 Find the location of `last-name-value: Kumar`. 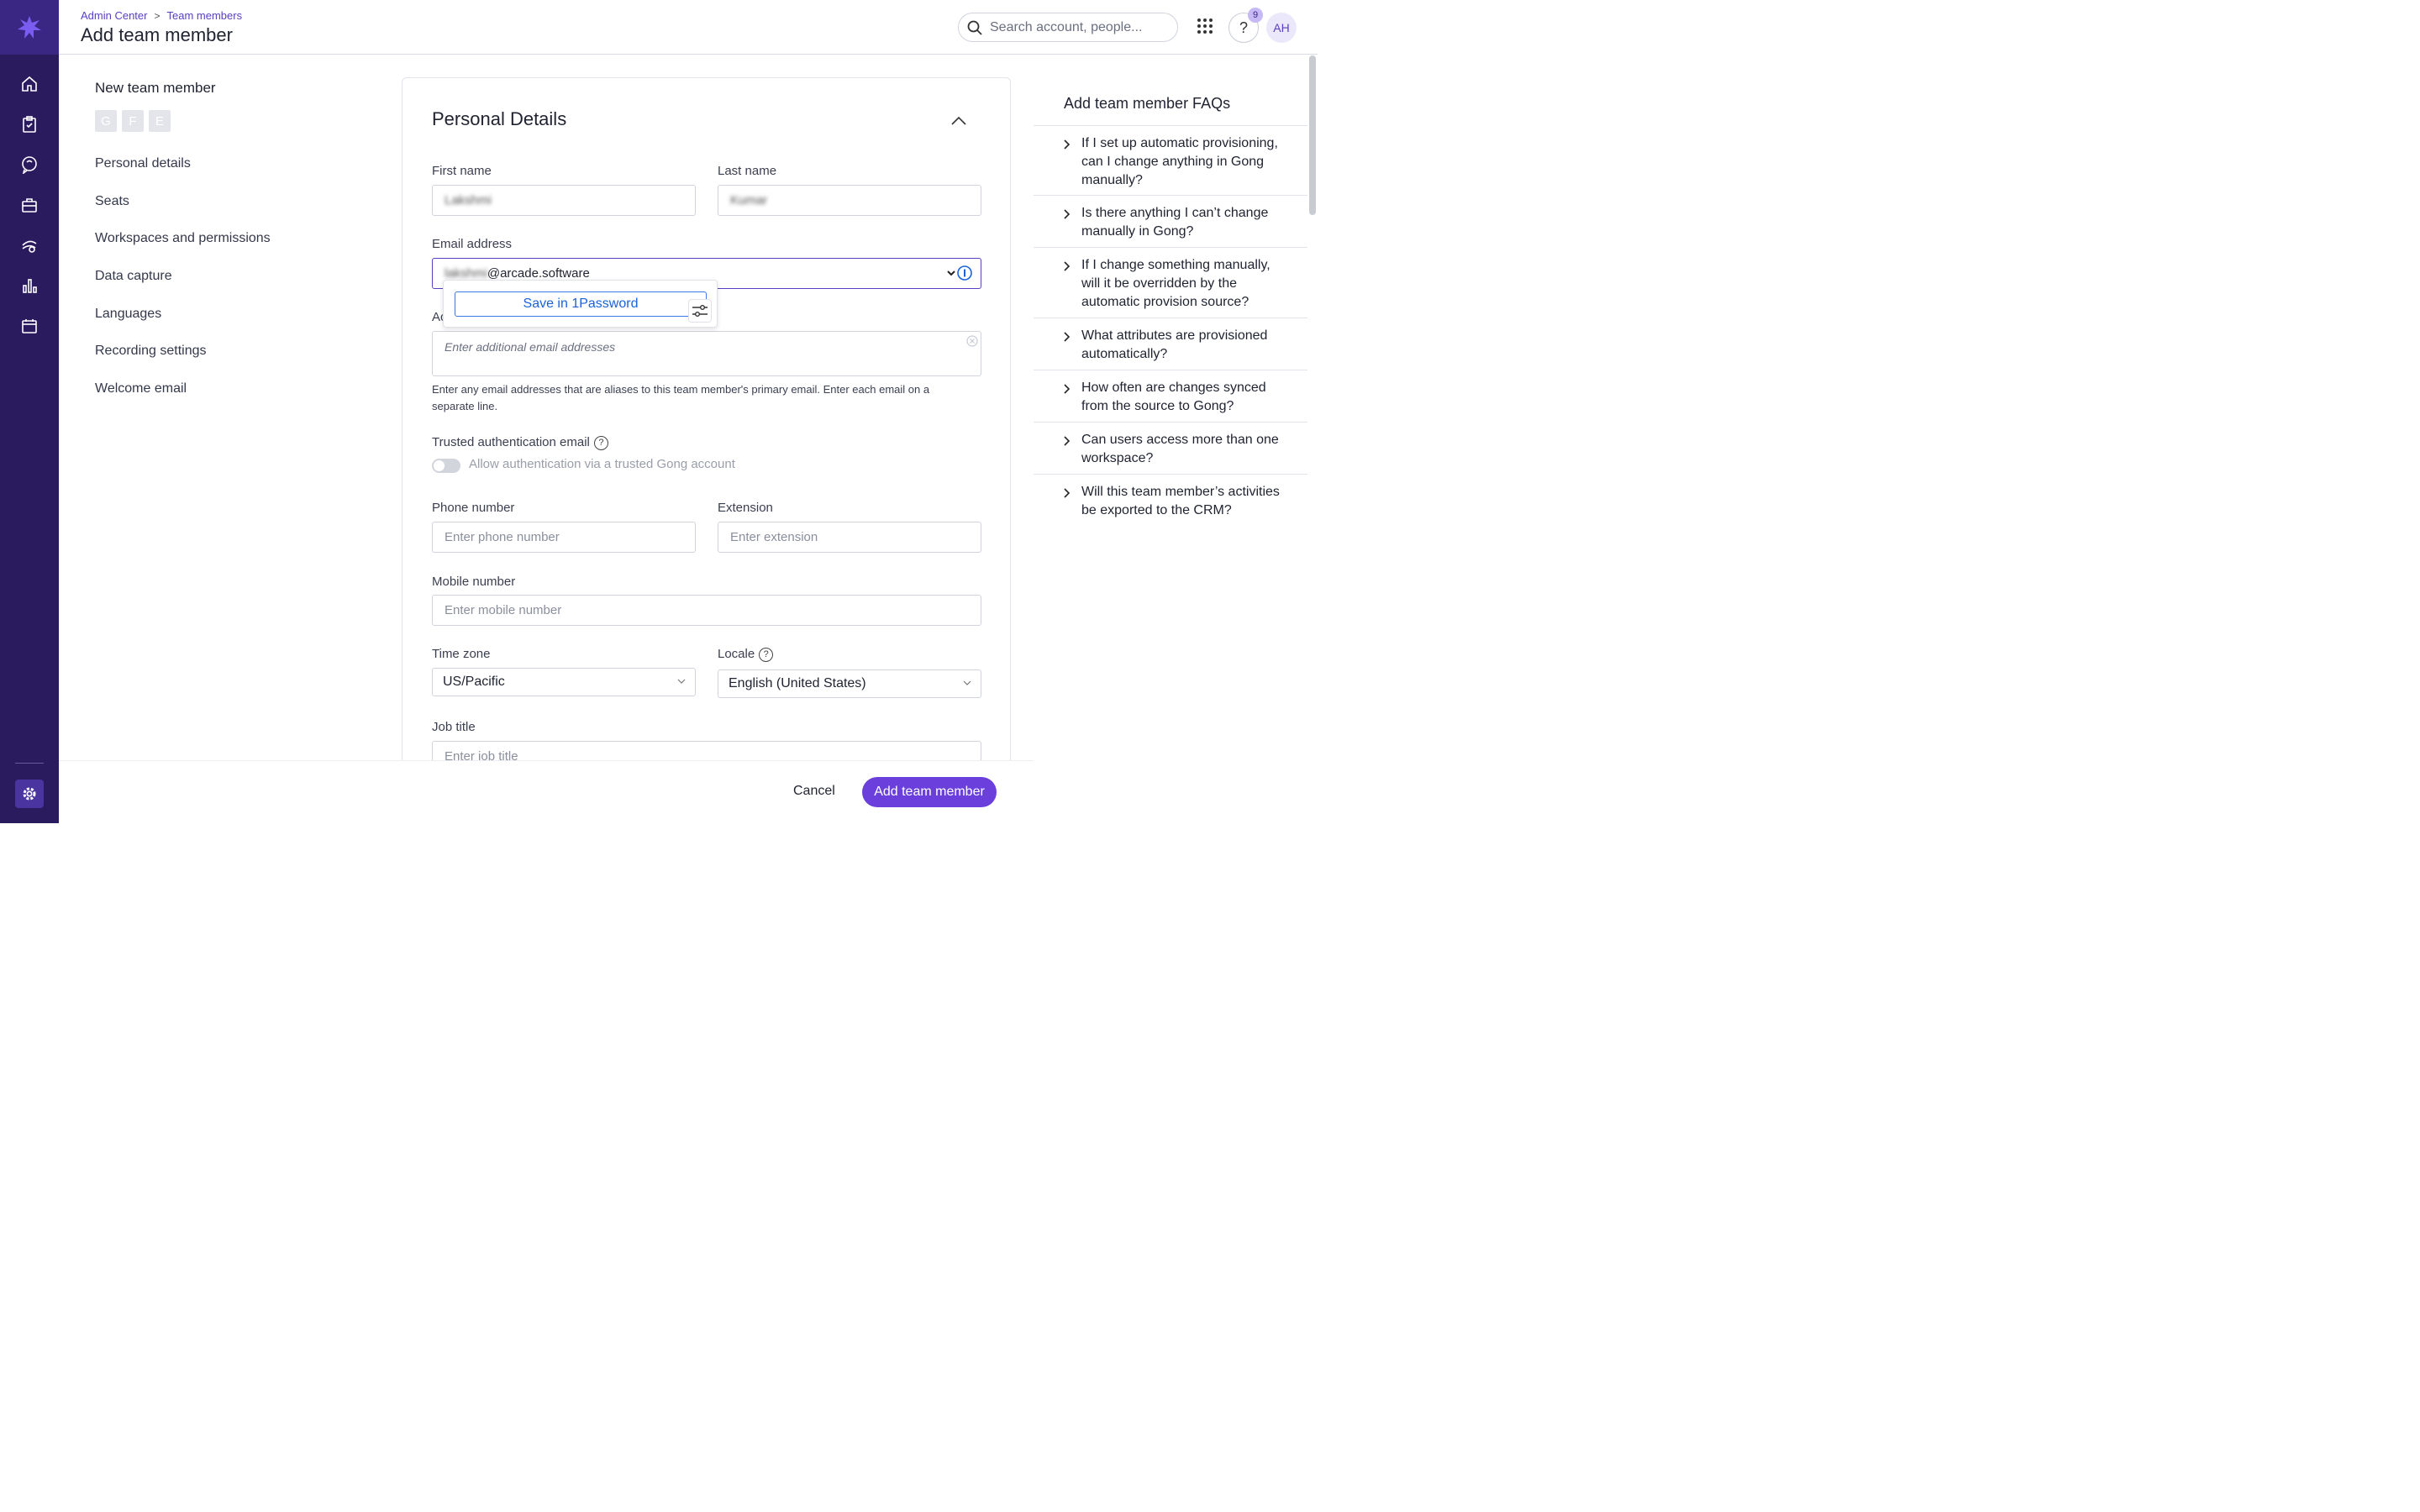

last-name-value: Kumar is located at coordinates (749, 200).